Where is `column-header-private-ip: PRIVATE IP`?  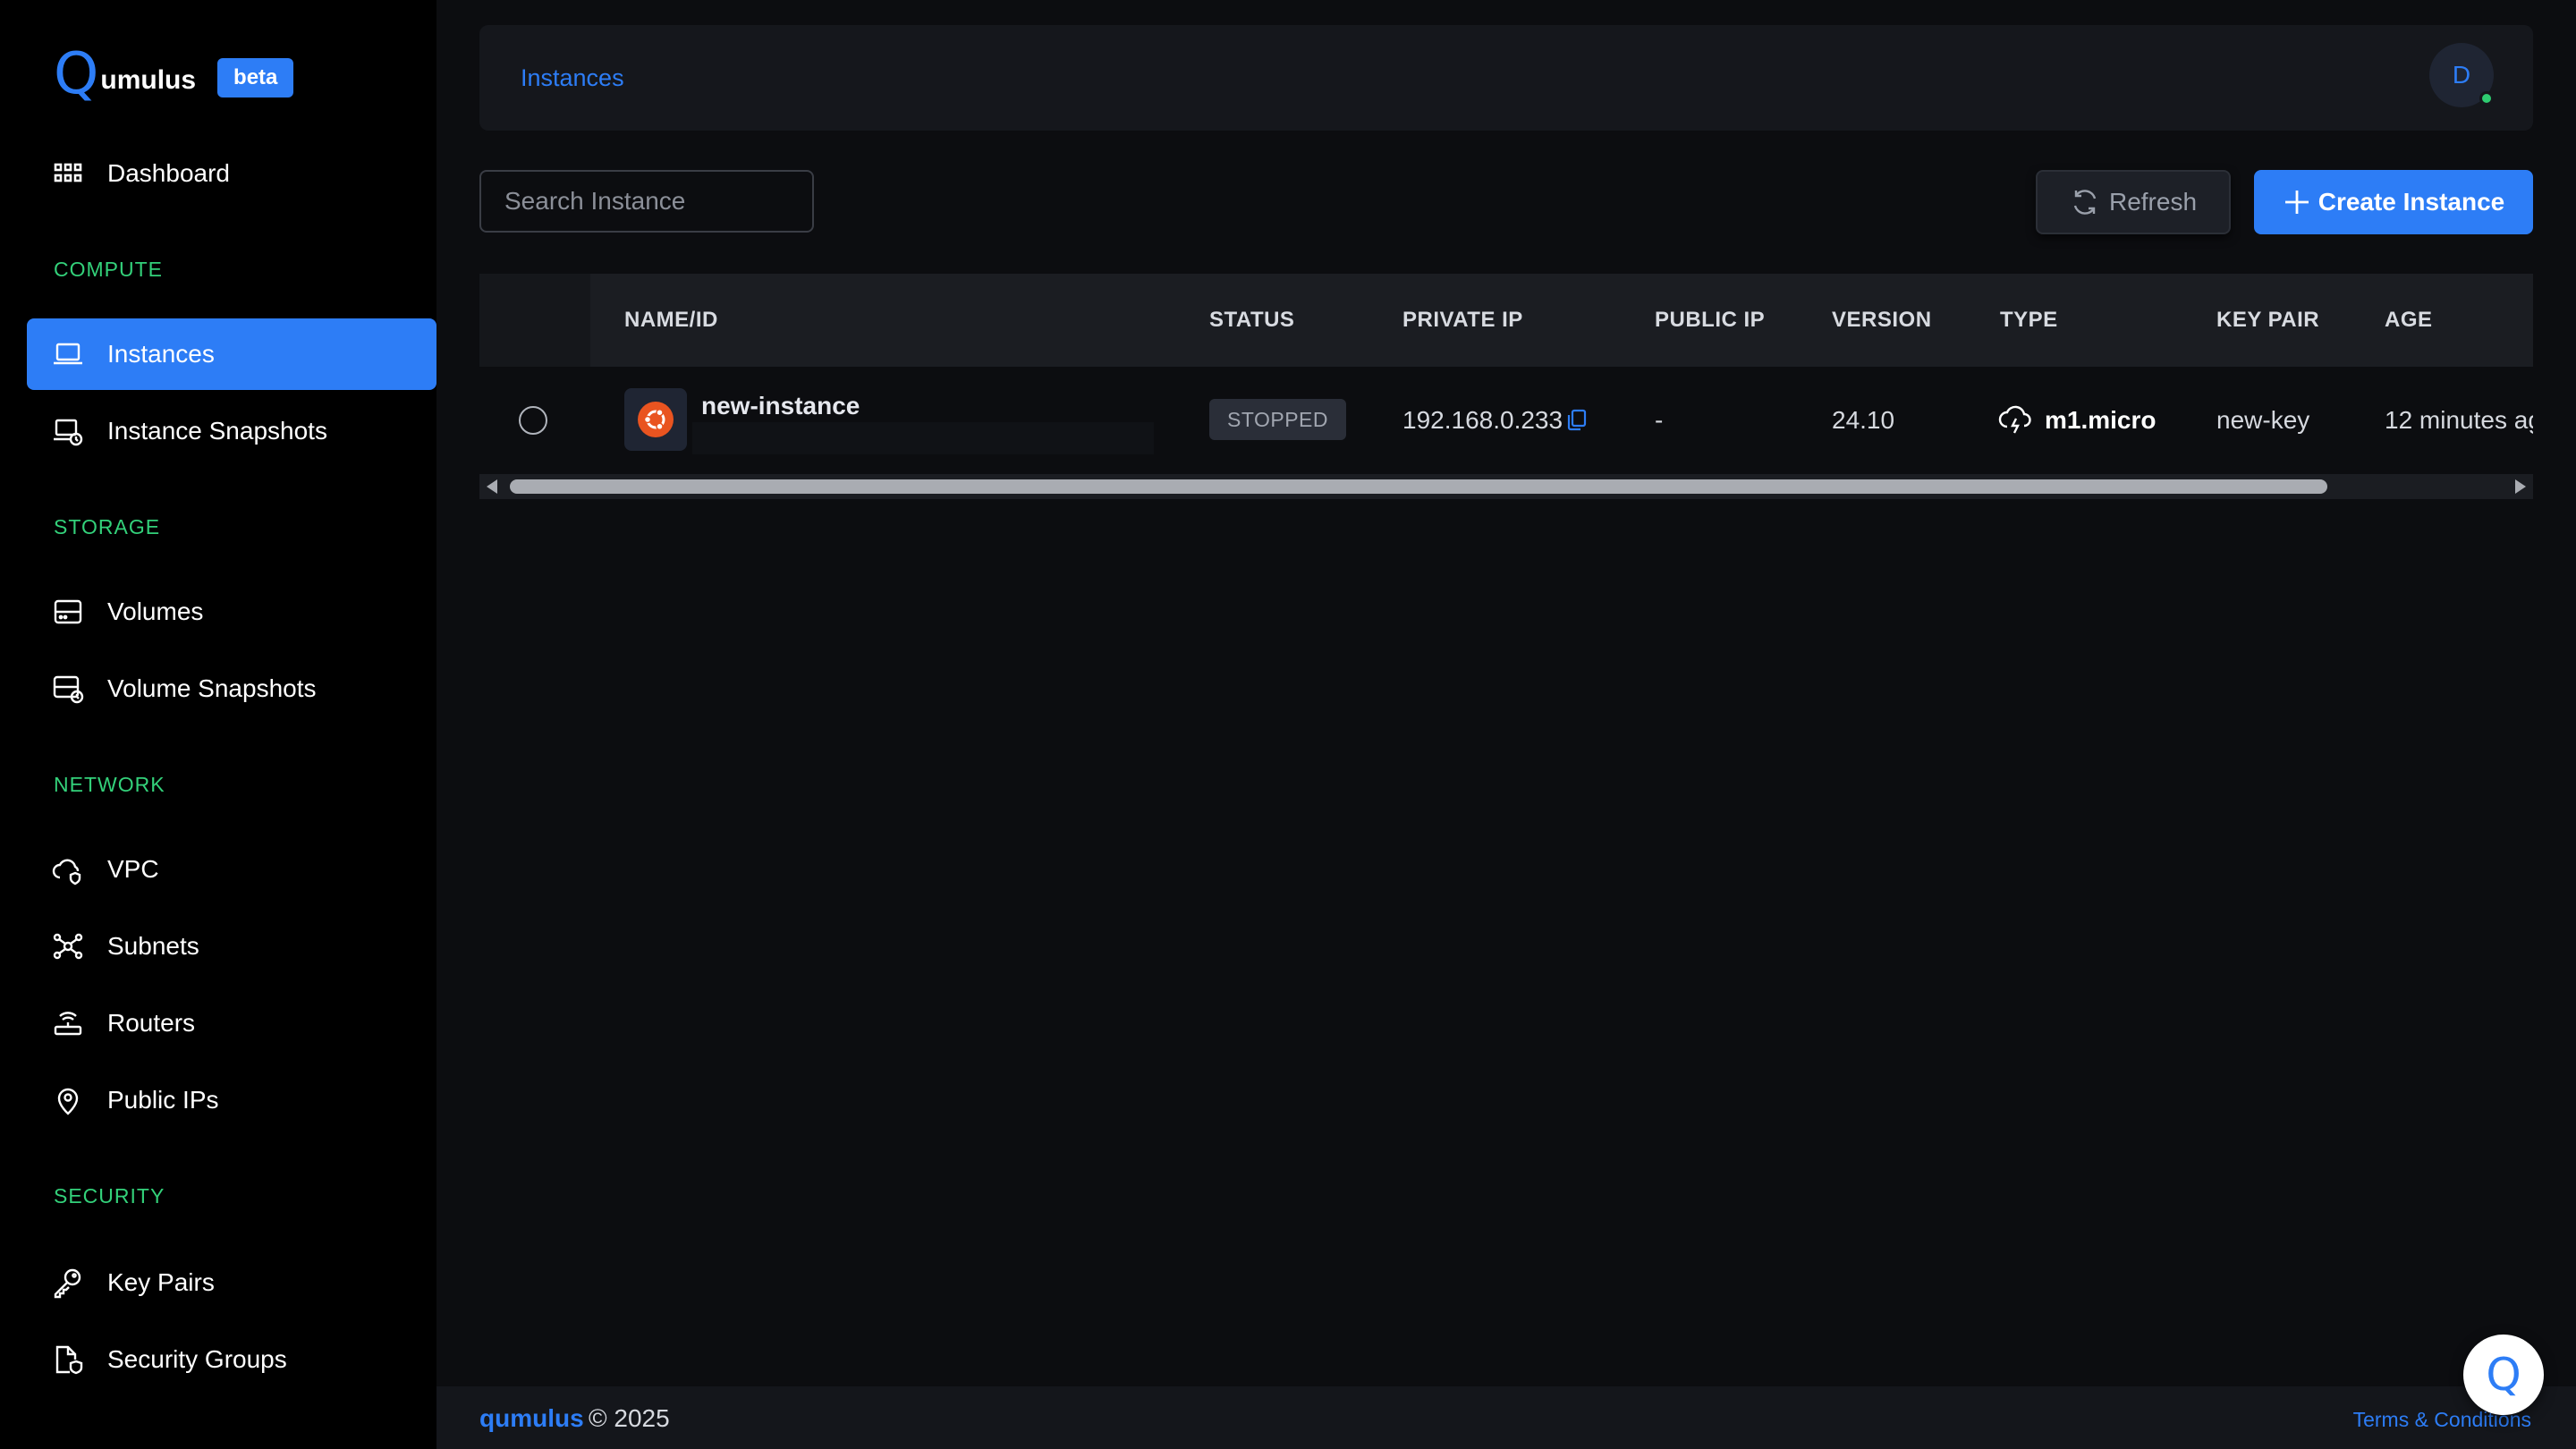 column-header-private-ip: PRIVATE IP is located at coordinates (1462, 320).